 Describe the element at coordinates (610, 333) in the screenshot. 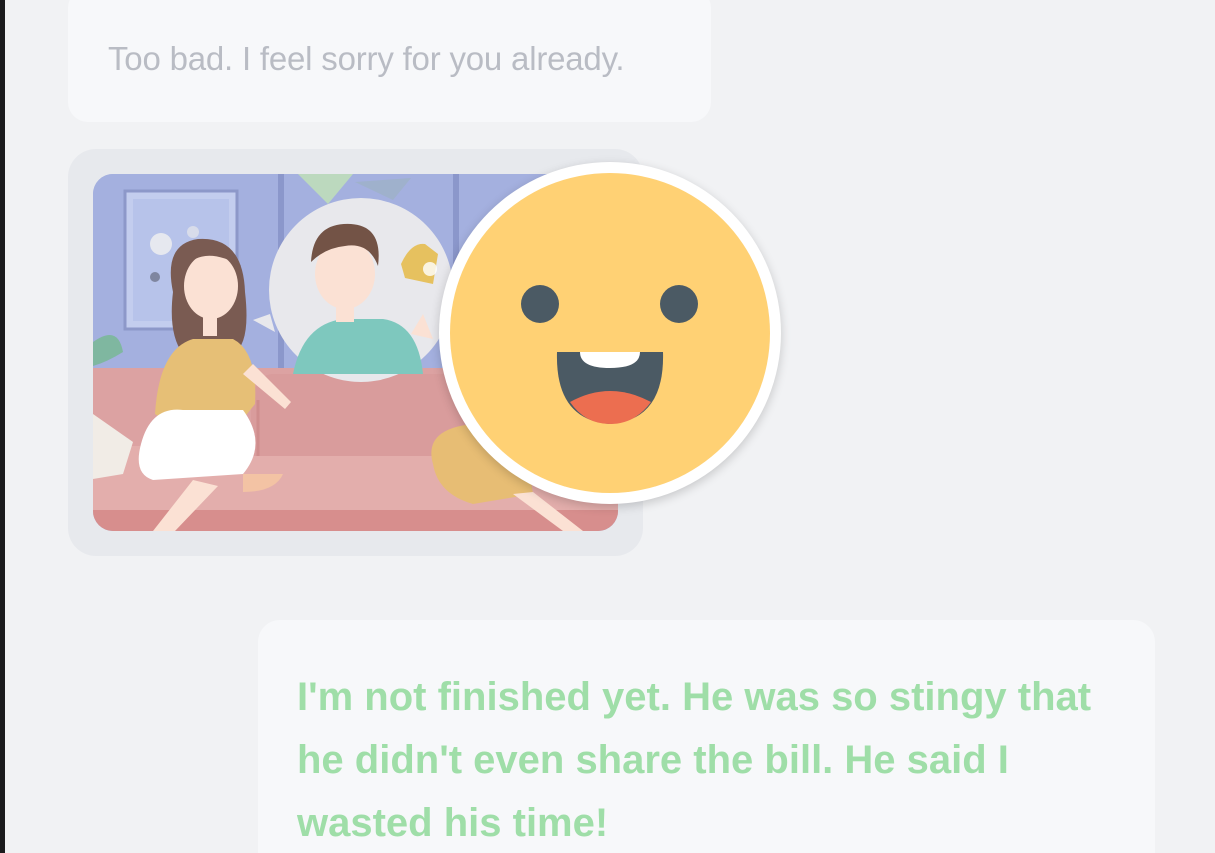

I see `smiling-face-emoji-icon` at that location.